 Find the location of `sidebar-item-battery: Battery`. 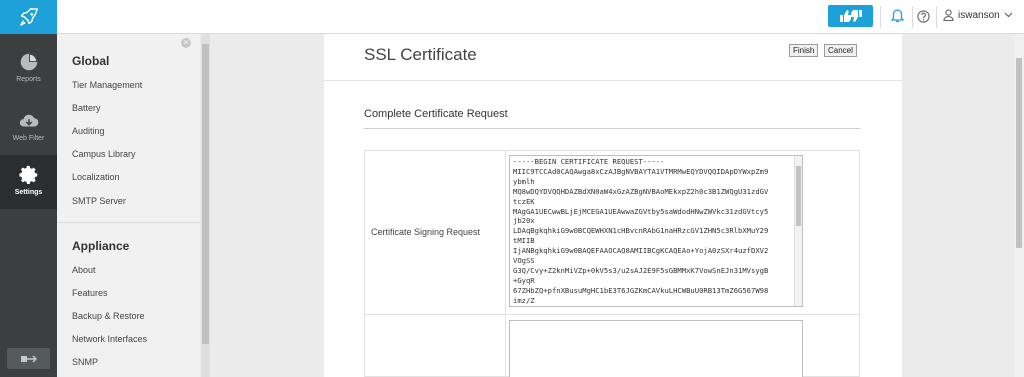

sidebar-item-battery: Battery is located at coordinates (86, 108).